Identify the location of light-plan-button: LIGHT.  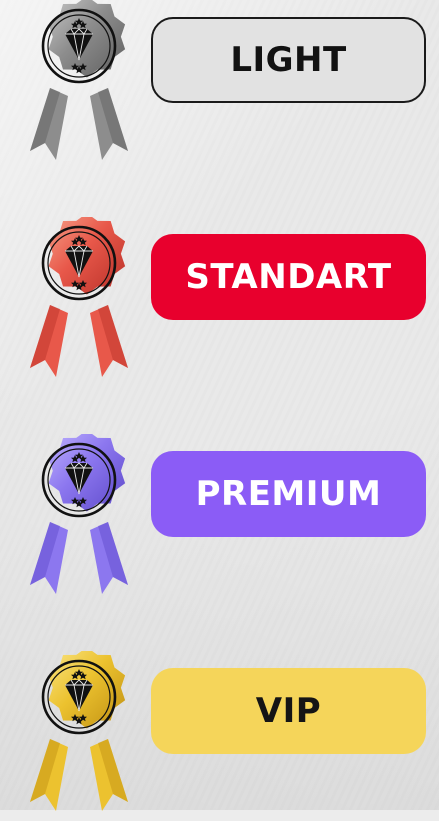
(288, 60).